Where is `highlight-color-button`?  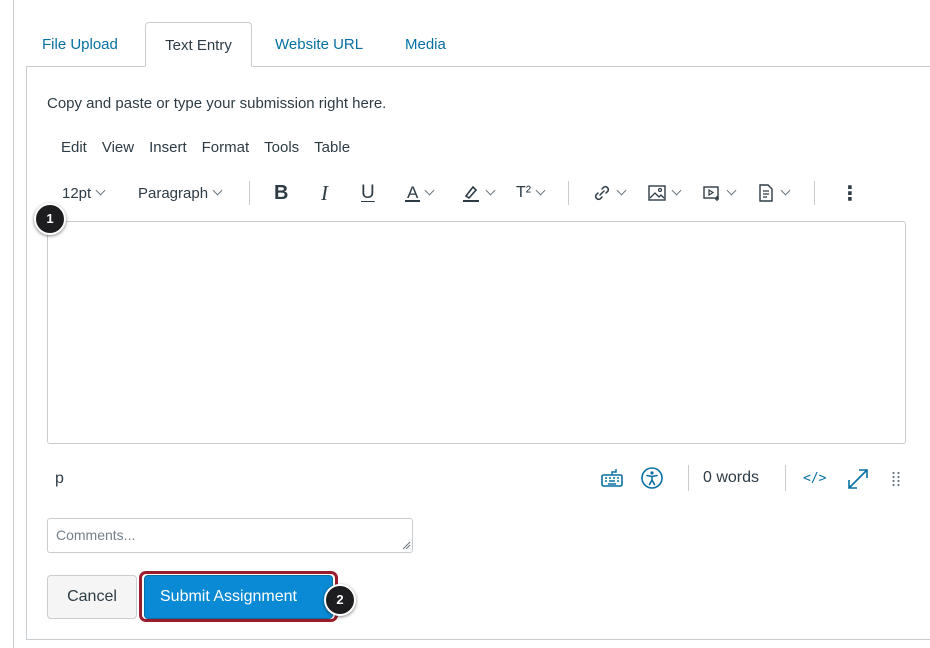 highlight-color-button is located at coordinates (478, 193).